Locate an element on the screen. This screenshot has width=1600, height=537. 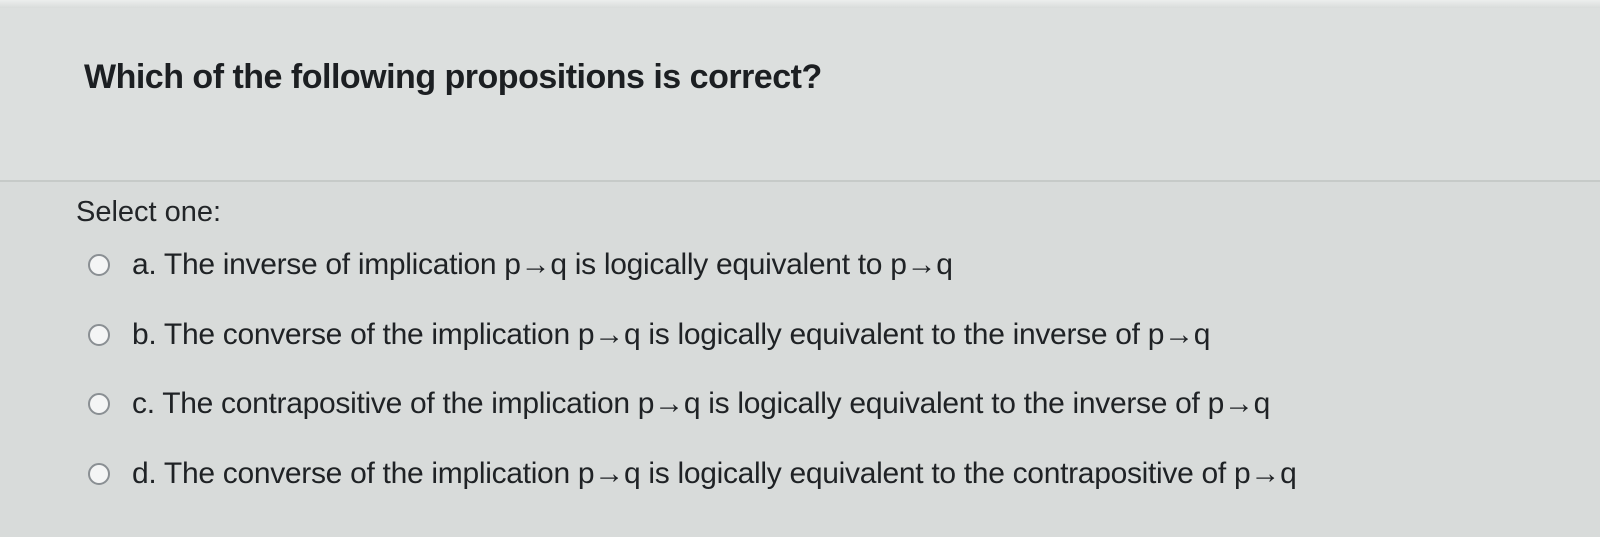
option-a-radio-button is located at coordinates (99, 265).